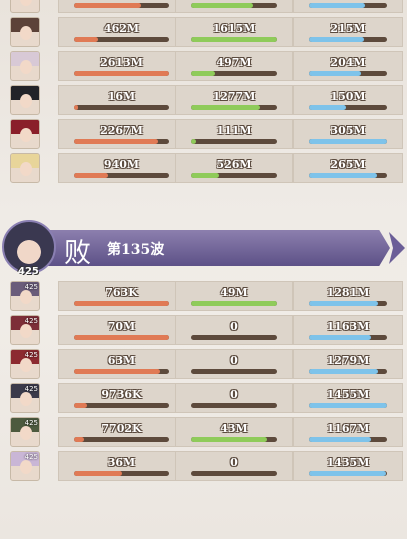 The image size is (407, 539). I want to click on healing-done-value: 1277M, so click(234, 96).